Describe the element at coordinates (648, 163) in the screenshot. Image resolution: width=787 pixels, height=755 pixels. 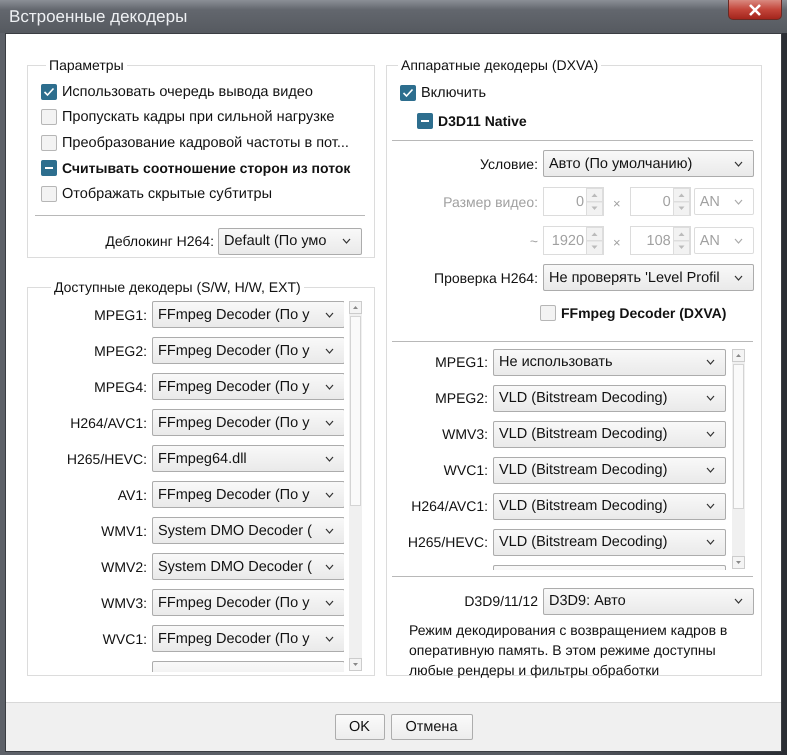
I see `dropdown: Авто (По умолчанию)` at that location.